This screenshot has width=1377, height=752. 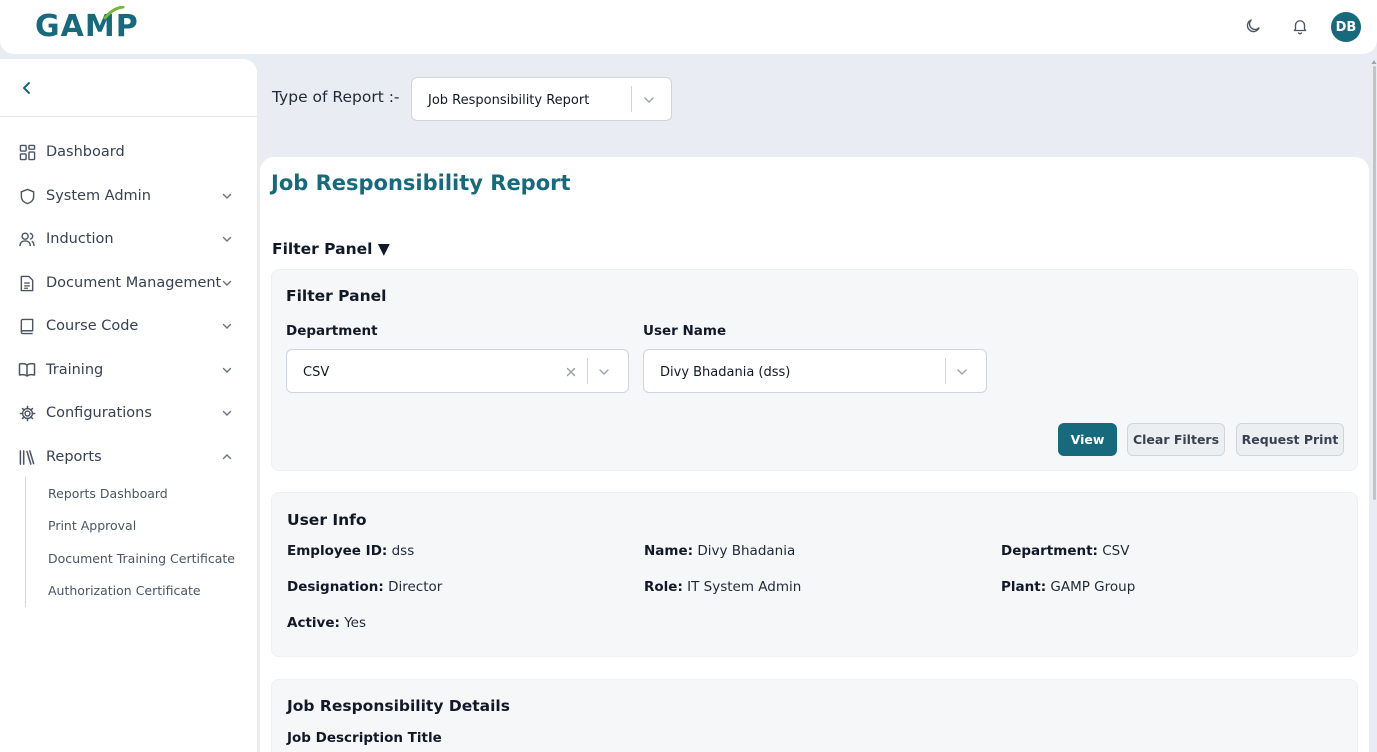 What do you see at coordinates (1116, 551) in the screenshot?
I see `department-info-value: CSV` at bounding box center [1116, 551].